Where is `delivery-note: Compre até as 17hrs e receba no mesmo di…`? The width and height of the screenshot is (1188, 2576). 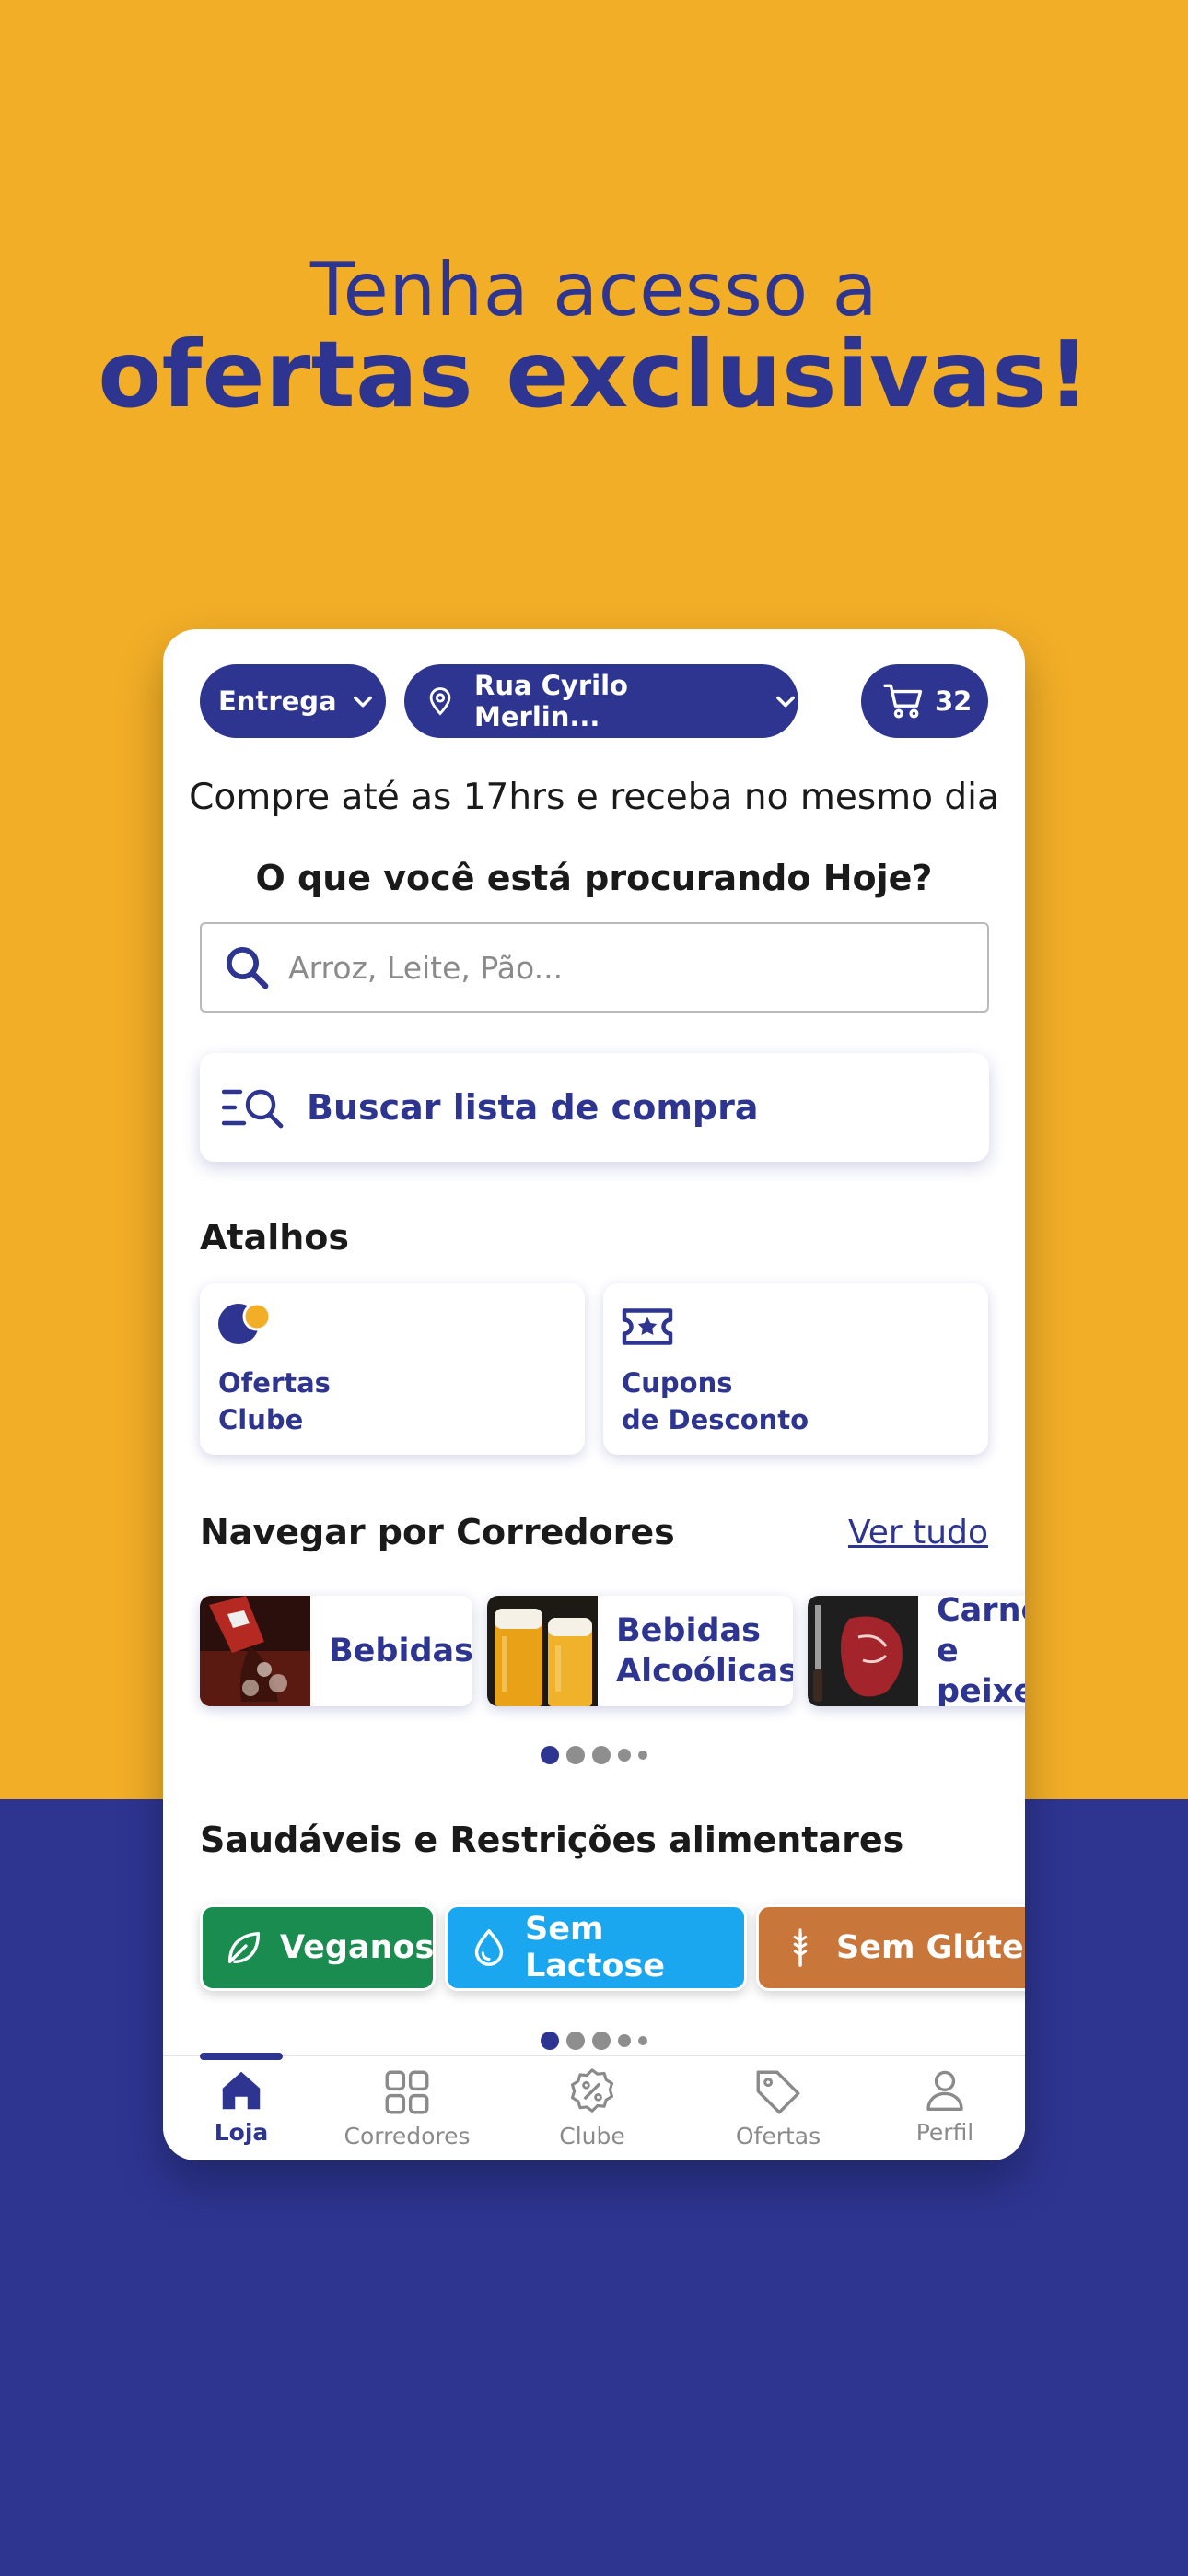
delivery-note: Compre até as 17hrs e receba no mesmo di… is located at coordinates (594, 797).